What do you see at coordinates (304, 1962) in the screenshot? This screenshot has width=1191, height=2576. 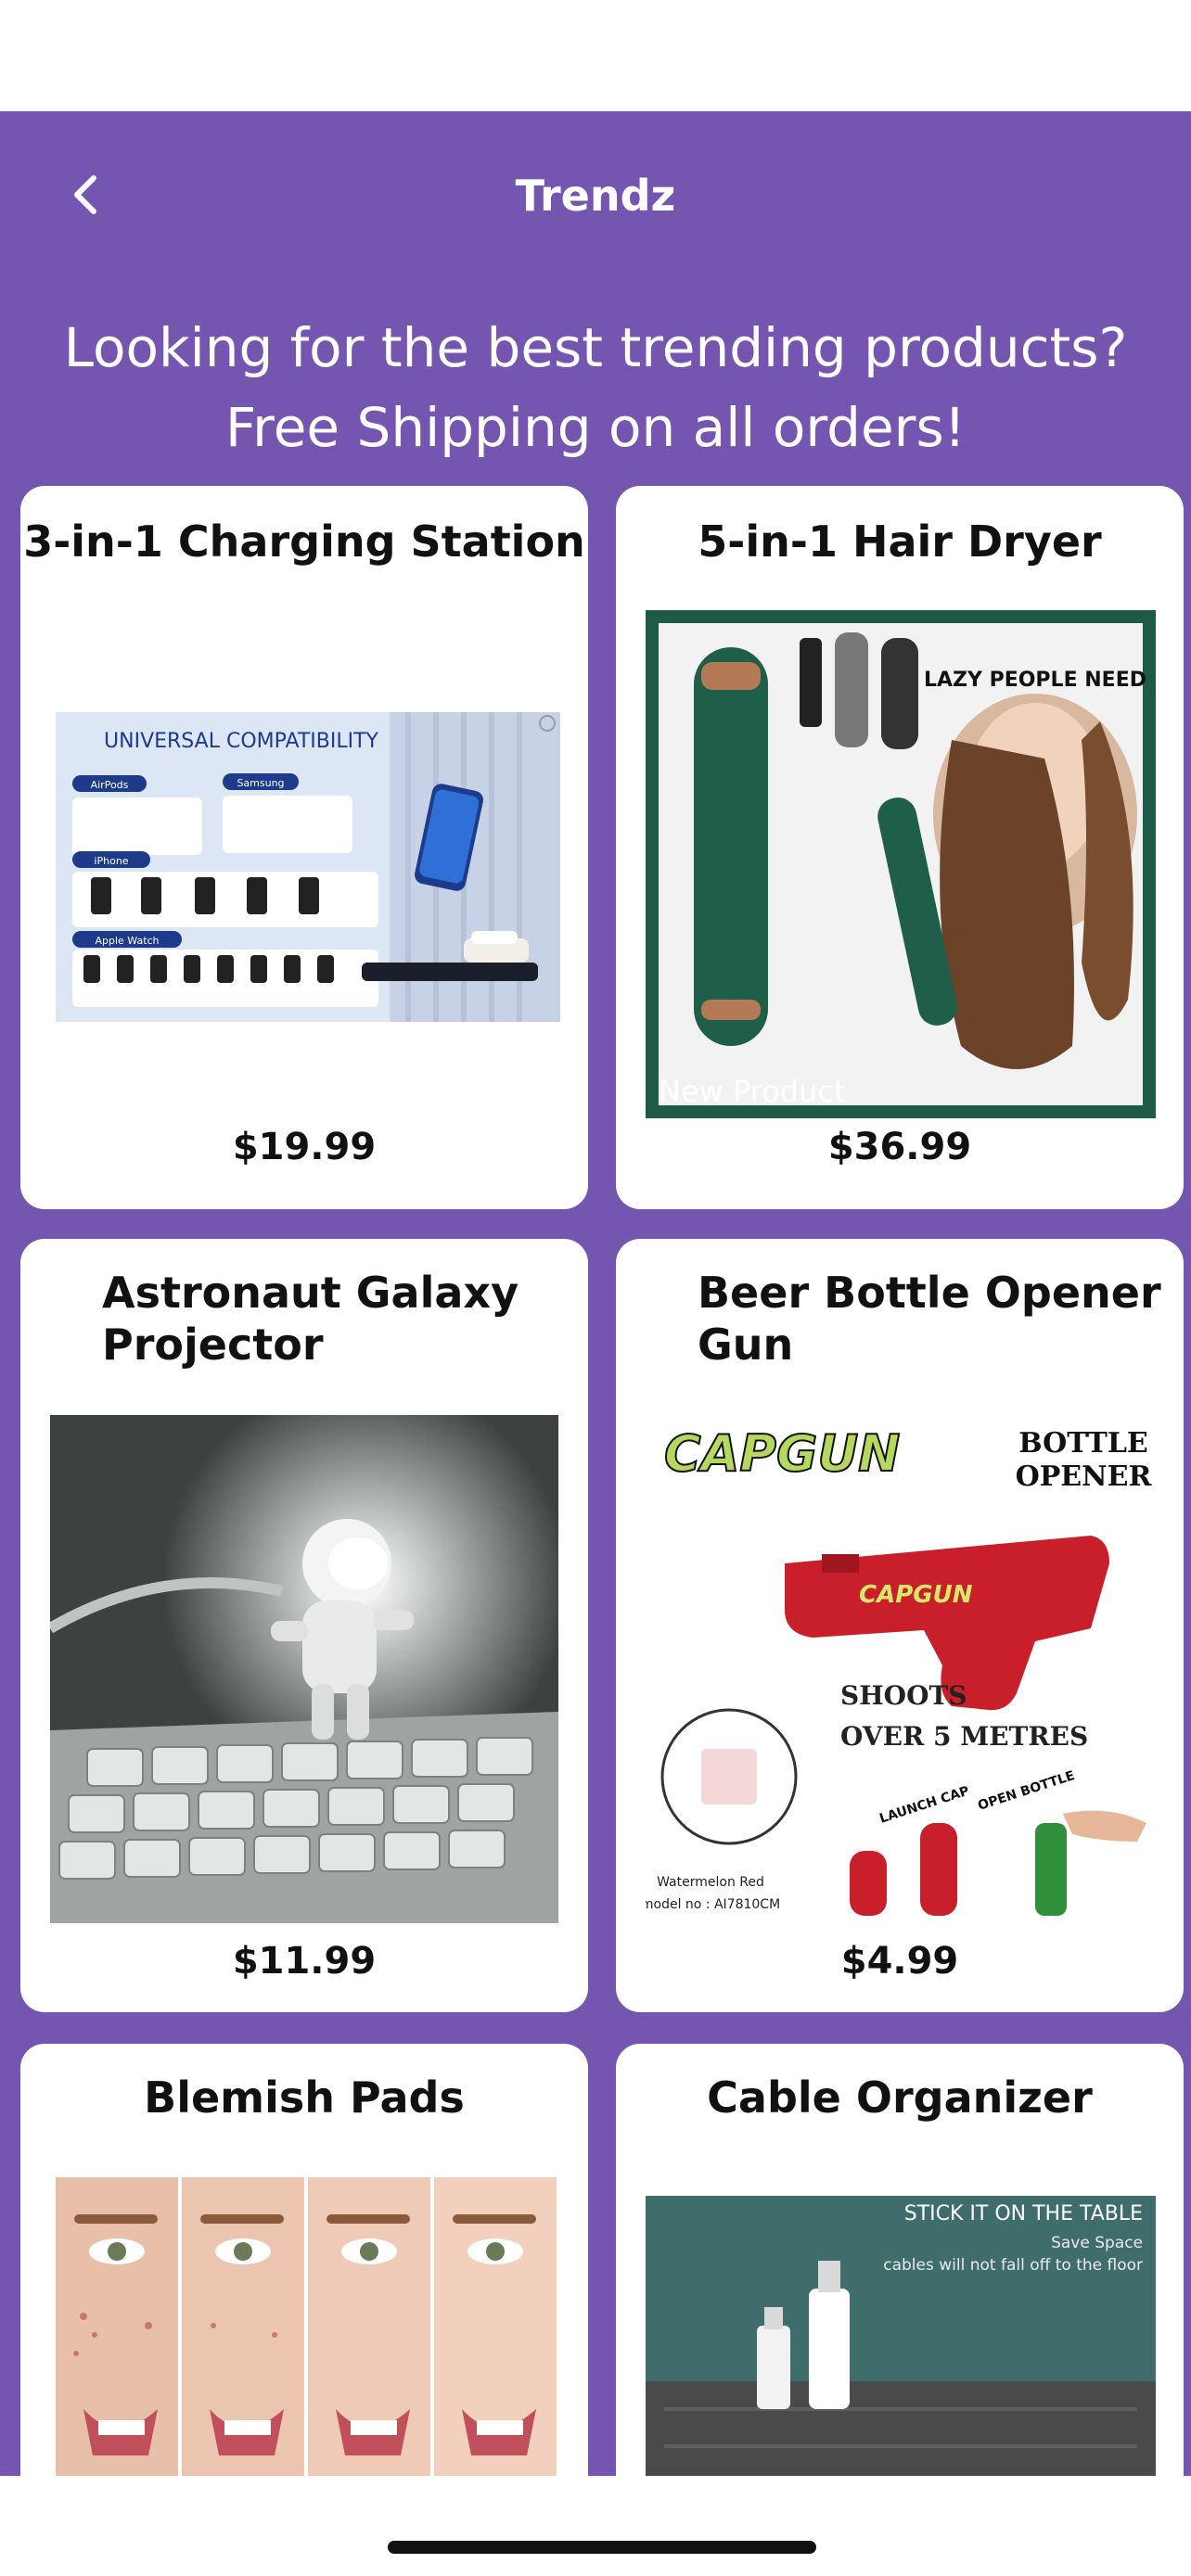 I see `product-price: $11.99` at bounding box center [304, 1962].